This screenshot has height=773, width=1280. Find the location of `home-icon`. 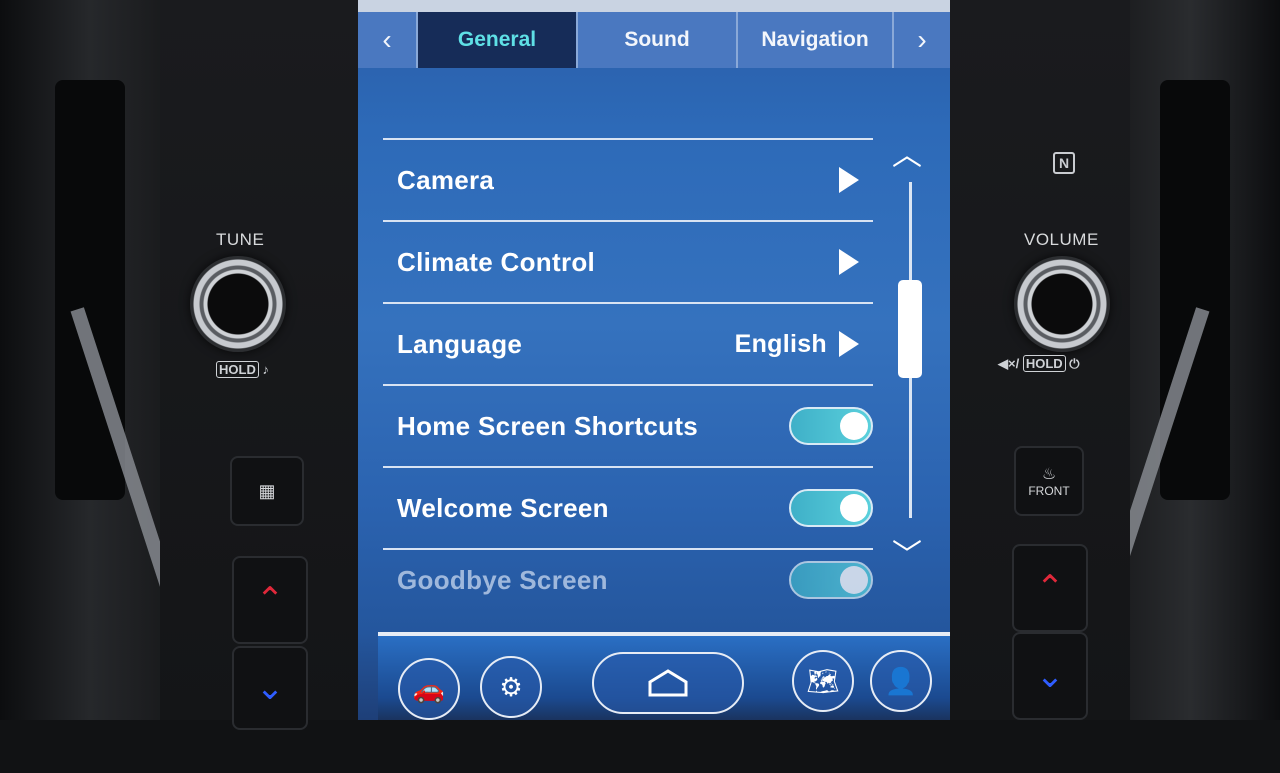

home-icon is located at coordinates (668, 683).